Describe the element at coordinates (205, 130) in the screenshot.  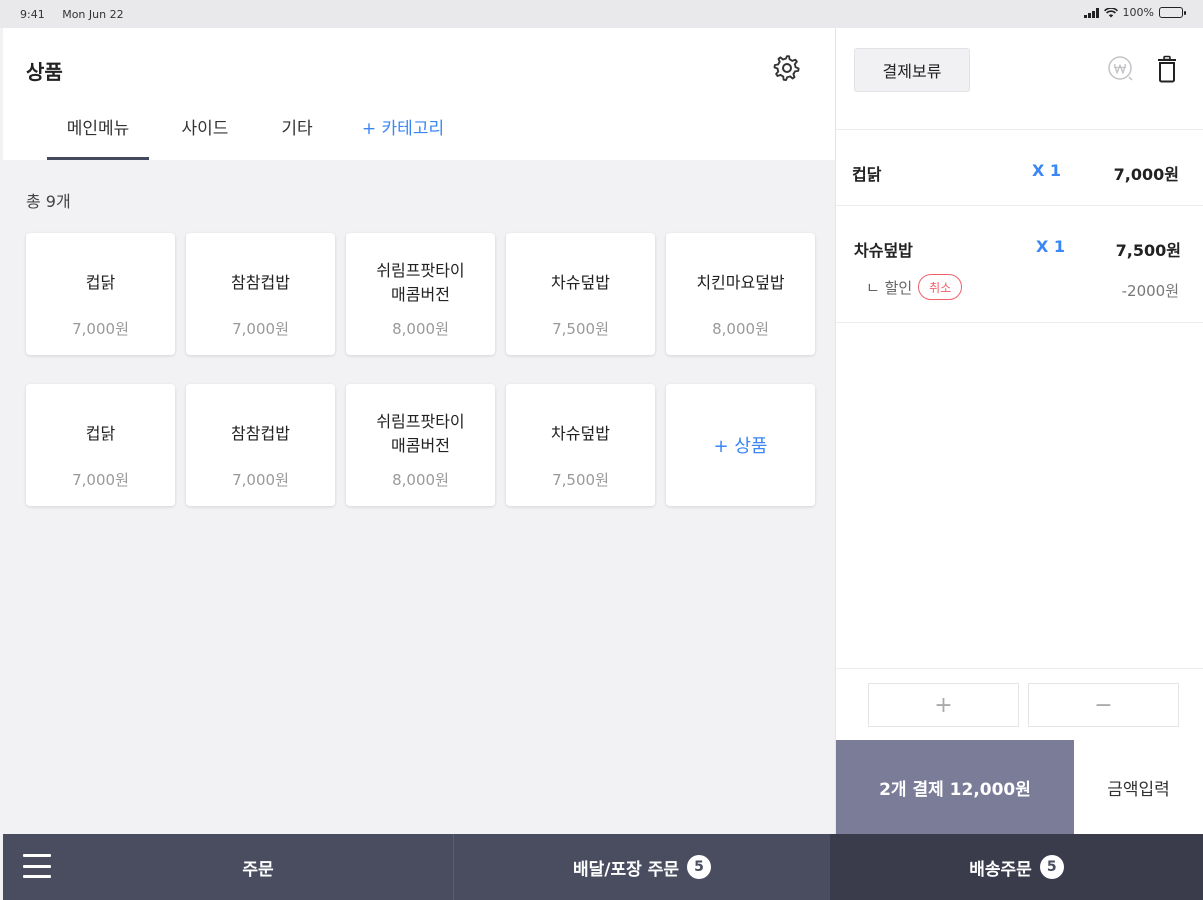
I see `tab-side: 사이드` at that location.